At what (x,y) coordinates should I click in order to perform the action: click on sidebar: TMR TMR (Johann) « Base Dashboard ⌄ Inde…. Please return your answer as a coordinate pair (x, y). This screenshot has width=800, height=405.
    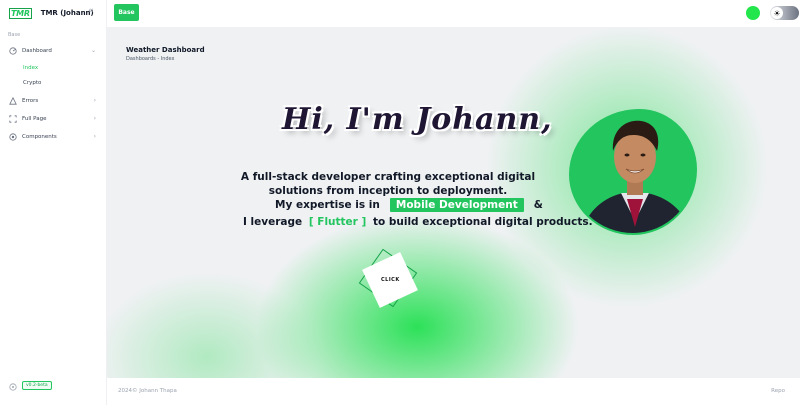
    Looking at the image, I should click on (53, 202).